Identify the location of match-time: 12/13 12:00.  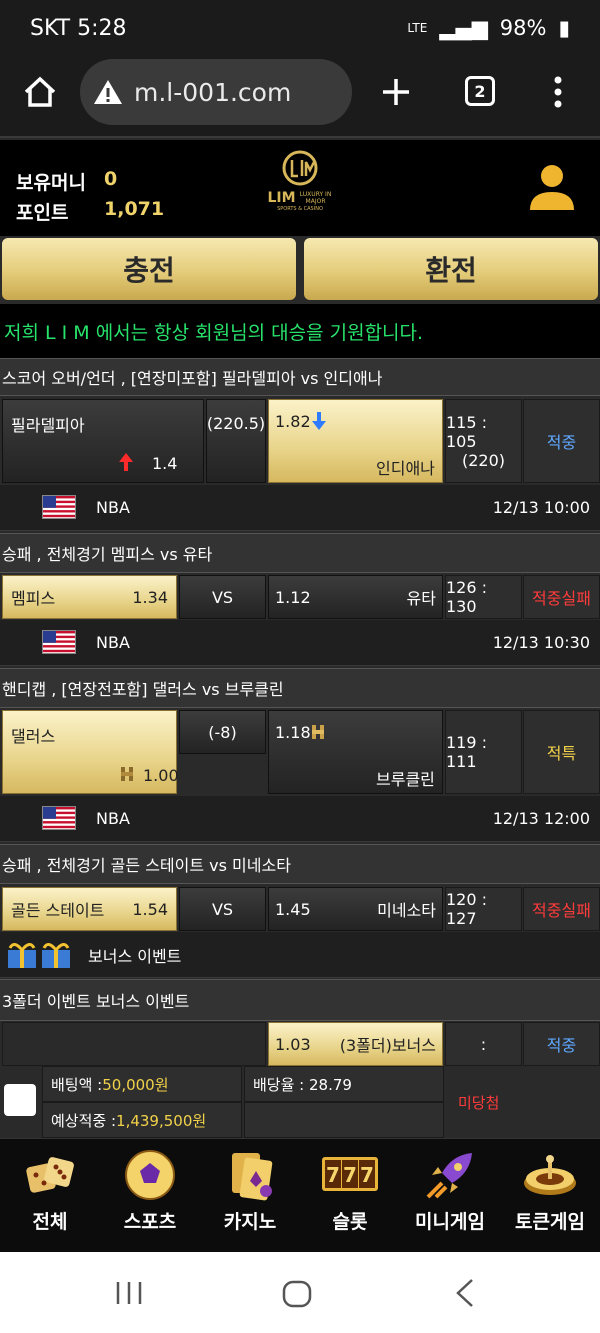
(541, 818).